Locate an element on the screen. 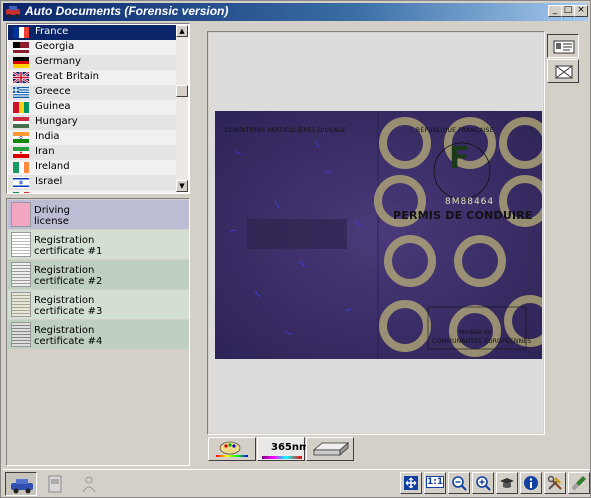  document-label: Driving license is located at coordinates (52, 216).